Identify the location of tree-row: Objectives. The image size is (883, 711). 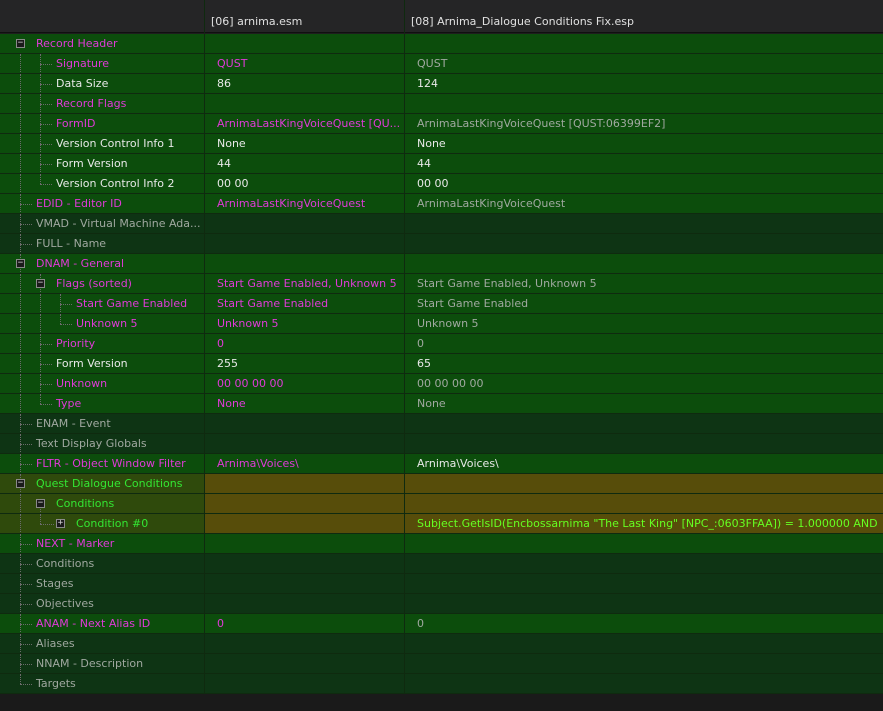
(441, 604).